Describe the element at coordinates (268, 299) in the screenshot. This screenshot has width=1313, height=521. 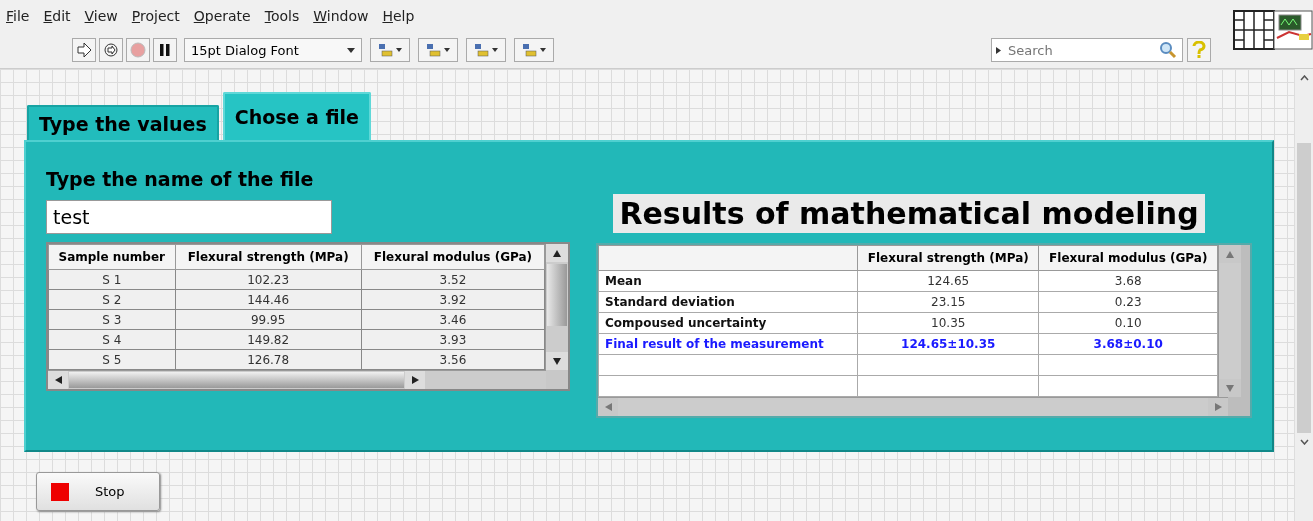
I see `table-cell: 144.46` at that location.